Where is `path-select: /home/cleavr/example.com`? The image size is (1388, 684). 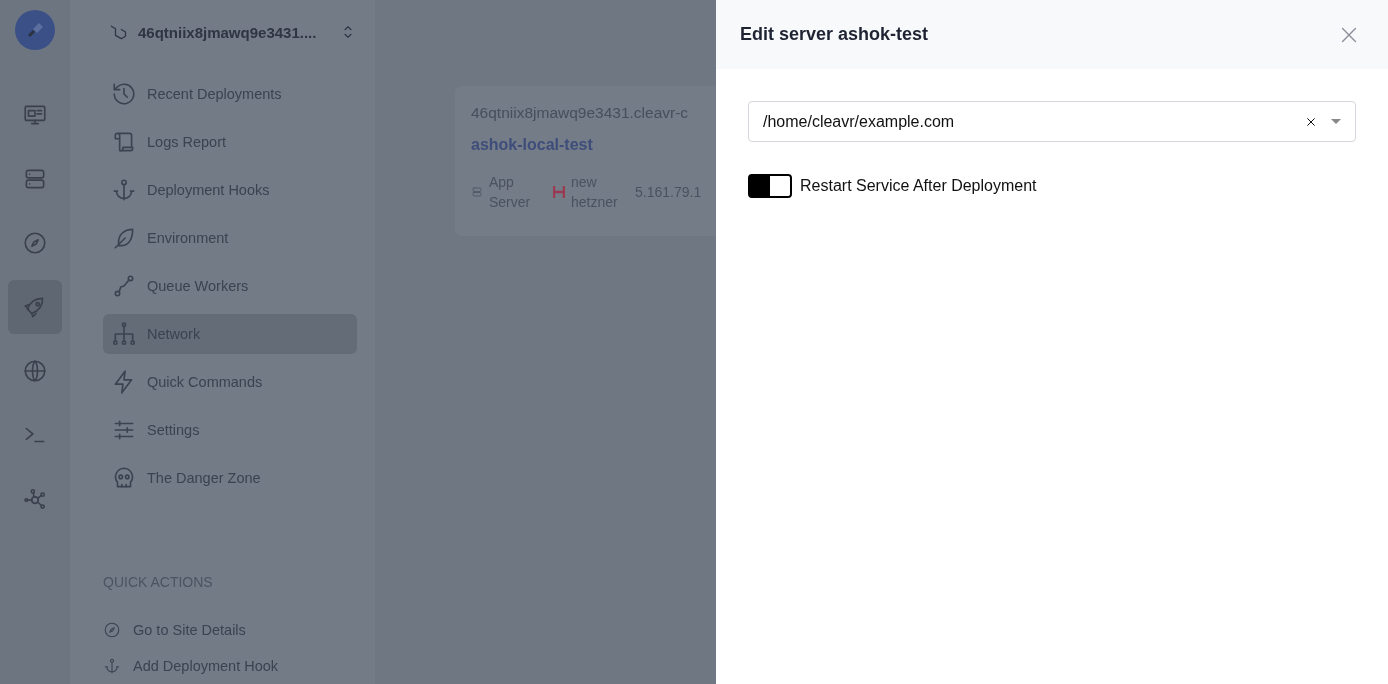
path-select: /home/cleavr/example.com is located at coordinates (1052, 121).